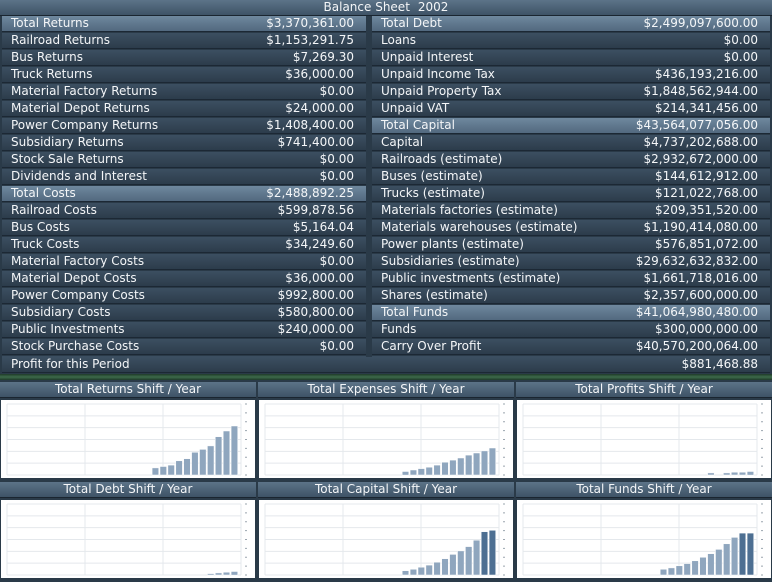 The image size is (772, 582). Describe the element at coordinates (415, 312) in the screenshot. I see `balance-label: Total Funds` at that location.